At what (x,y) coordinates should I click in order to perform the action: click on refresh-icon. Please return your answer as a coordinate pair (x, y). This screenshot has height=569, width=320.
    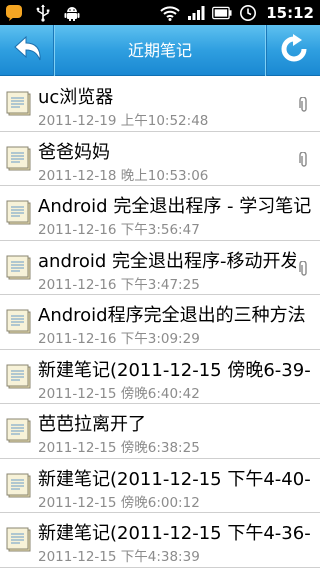
    Looking at the image, I should click on (294, 50).